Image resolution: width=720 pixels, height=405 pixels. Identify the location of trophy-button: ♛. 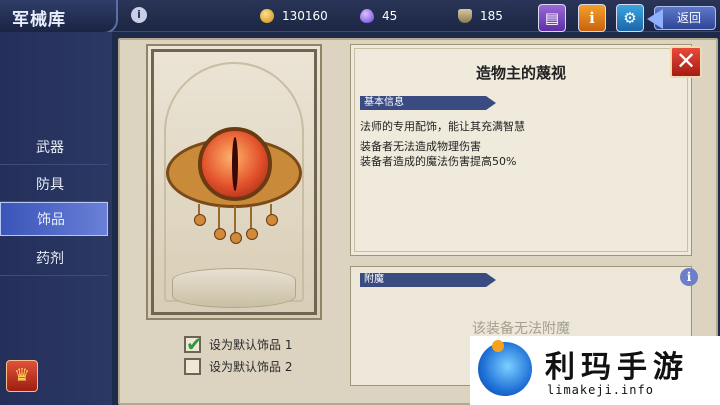
(22, 376).